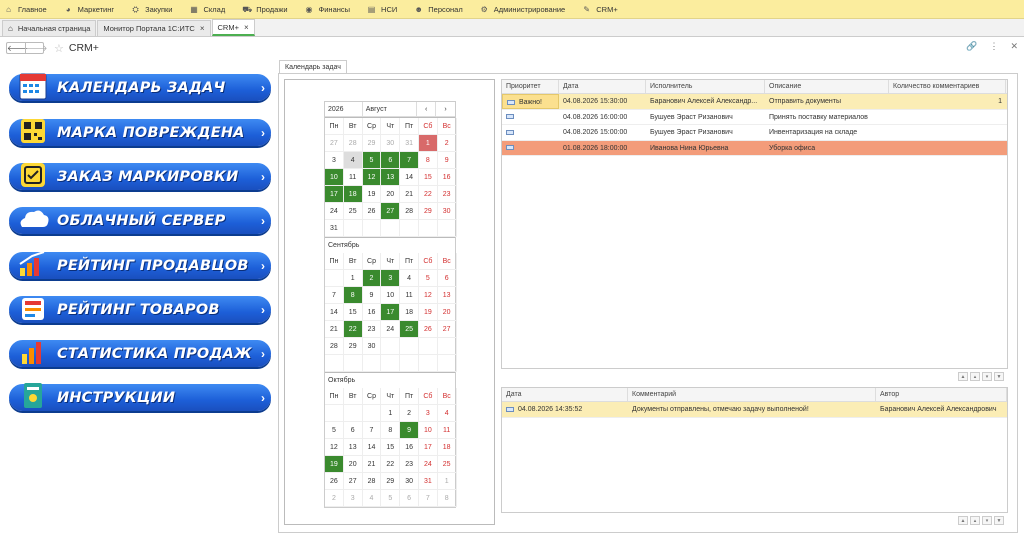 The width and height of the screenshot is (1024, 538). Describe the element at coordinates (328, 9) in the screenshot. I see `menu-item: ◉ Финансы` at that location.